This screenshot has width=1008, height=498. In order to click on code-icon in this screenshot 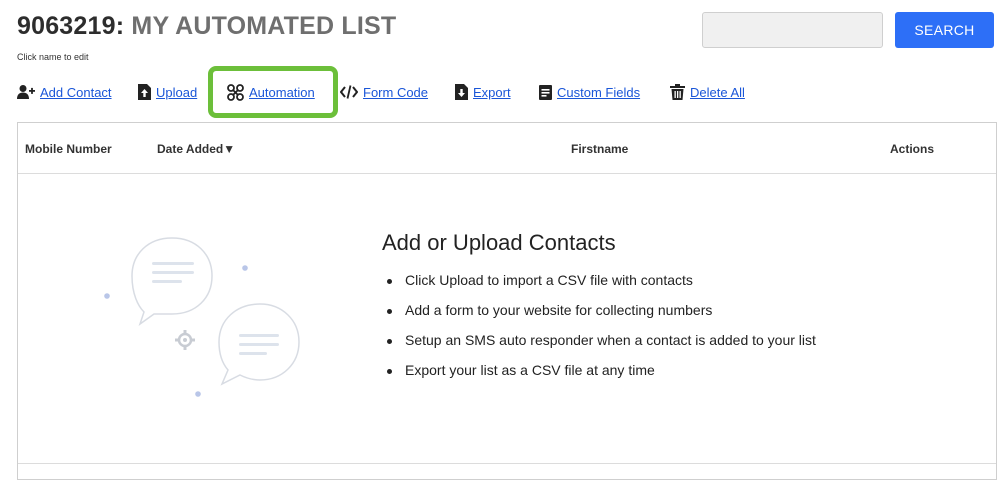, I will do `click(349, 92)`.